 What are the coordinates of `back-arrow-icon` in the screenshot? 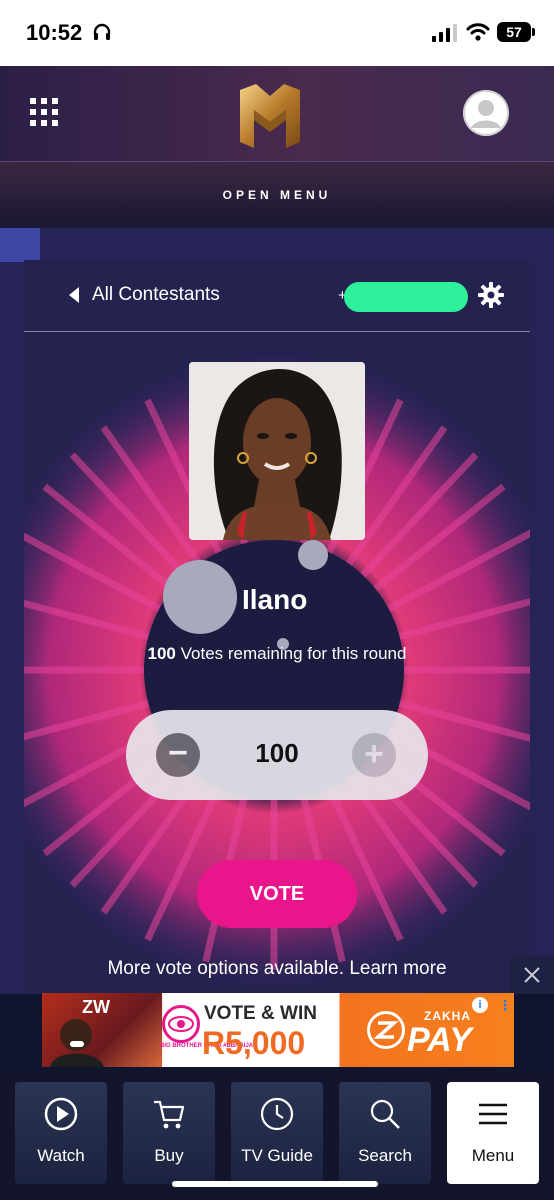 It's located at (74, 295).